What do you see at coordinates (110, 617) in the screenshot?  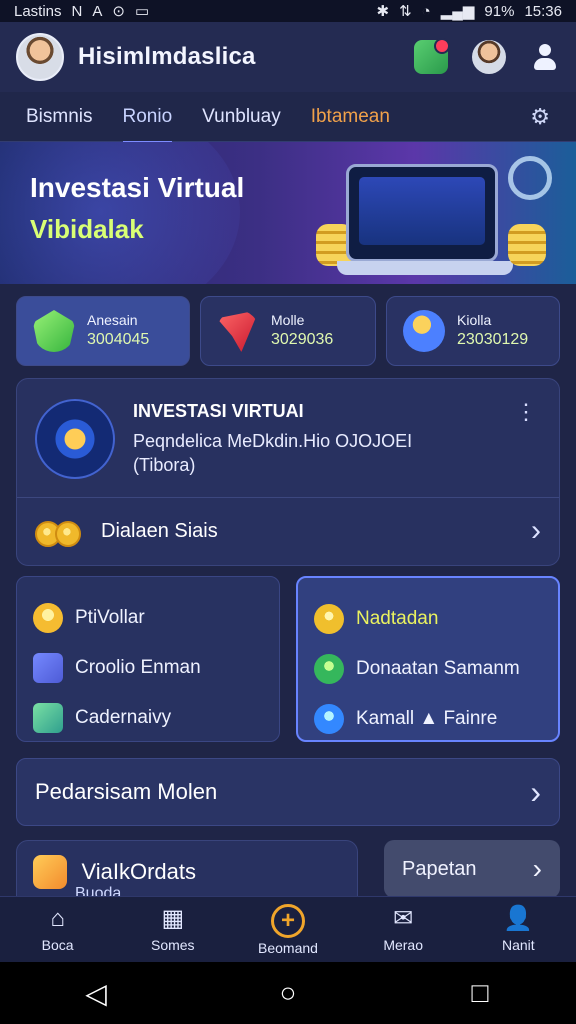 I see `feature-label: PtiVollar` at bounding box center [110, 617].